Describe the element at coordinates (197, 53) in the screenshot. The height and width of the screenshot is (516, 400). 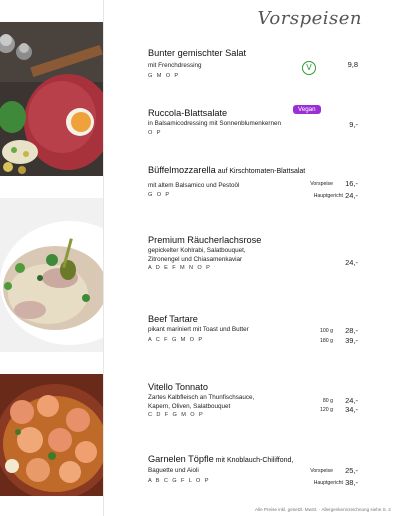
I see `item-name: Bunter gemischter Salat` at that location.